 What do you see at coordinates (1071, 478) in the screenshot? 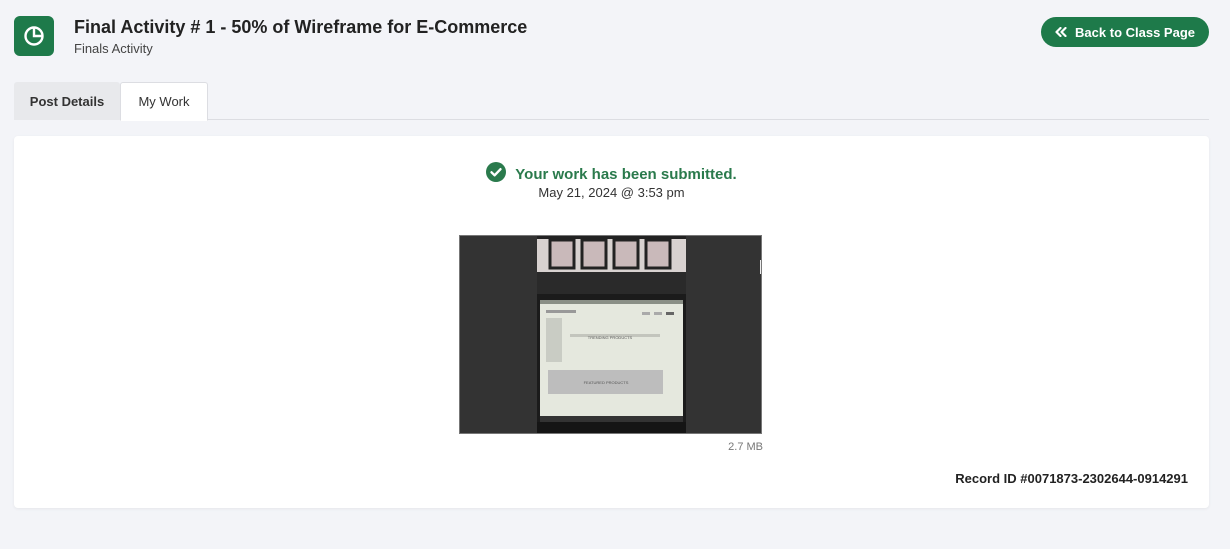
I see `record-id: Record ID #0071873-2302644-0914291` at bounding box center [1071, 478].